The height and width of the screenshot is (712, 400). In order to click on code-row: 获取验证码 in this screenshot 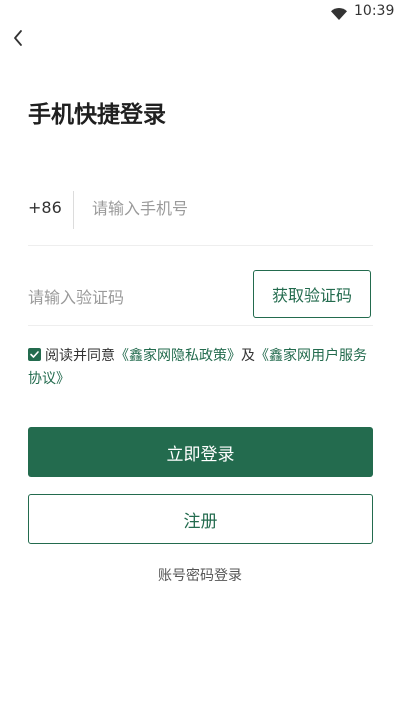, I will do `click(200, 296)`.